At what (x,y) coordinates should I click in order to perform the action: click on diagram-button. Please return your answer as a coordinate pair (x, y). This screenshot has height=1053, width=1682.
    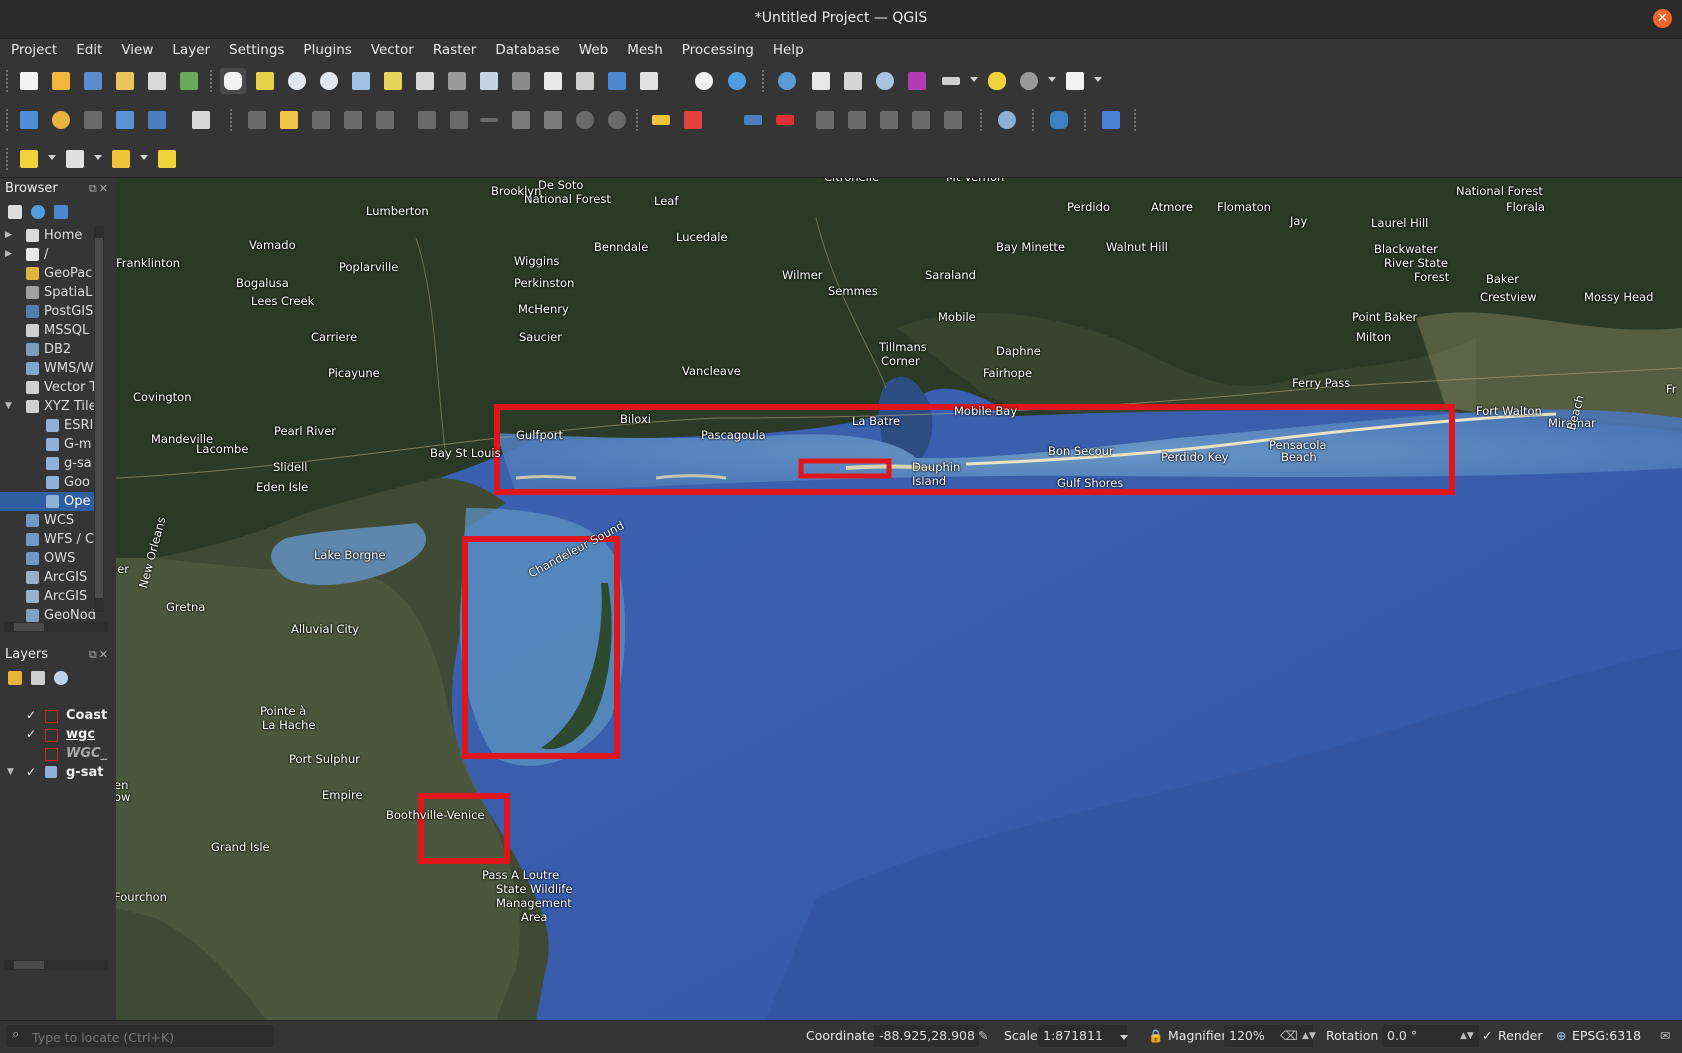
    Looking at the image, I should click on (693, 120).